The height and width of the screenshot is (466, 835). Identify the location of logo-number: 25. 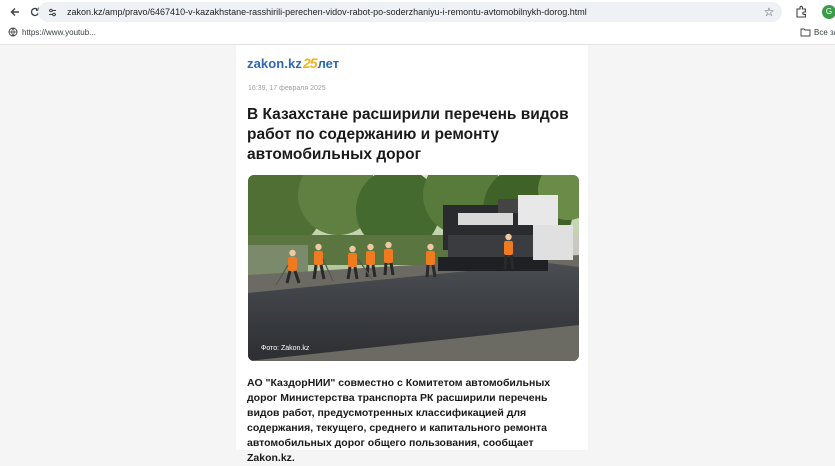
(310, 63).